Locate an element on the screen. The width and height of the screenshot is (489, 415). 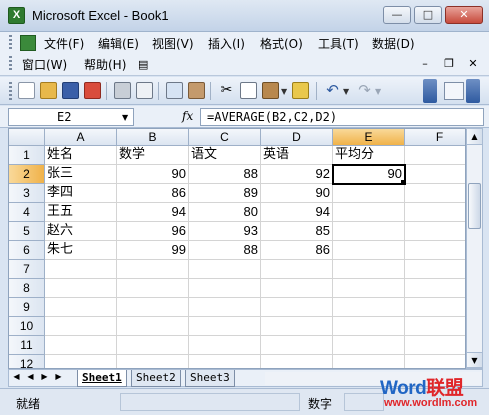
spelling-icon is located at coordinates (174, 90).